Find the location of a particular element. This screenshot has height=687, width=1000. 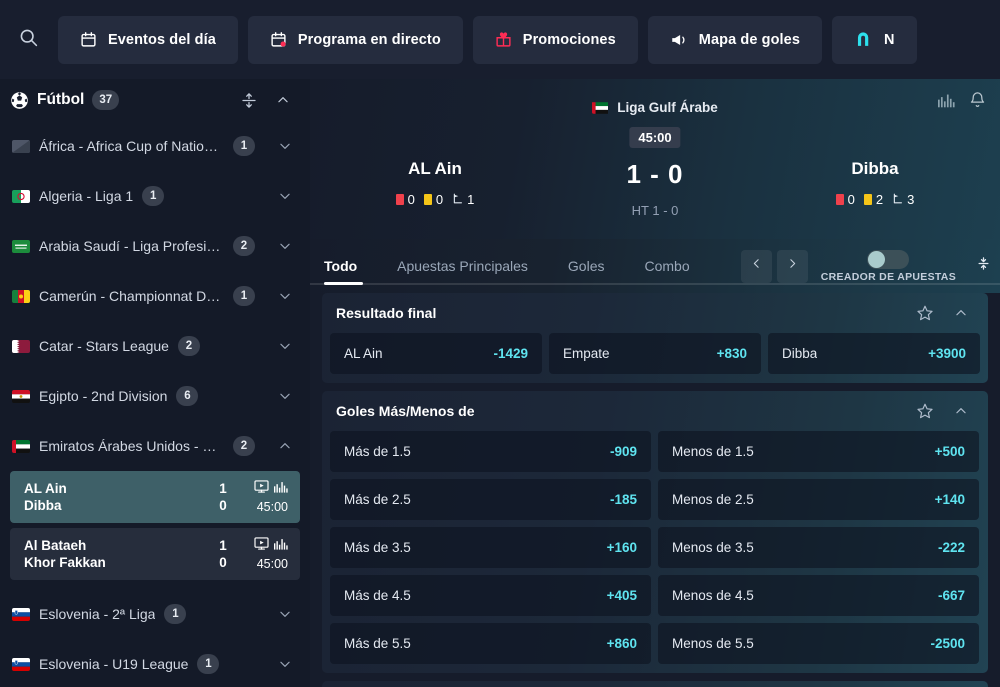

home-red-cards: 0 is located at coordinates (405, 199).